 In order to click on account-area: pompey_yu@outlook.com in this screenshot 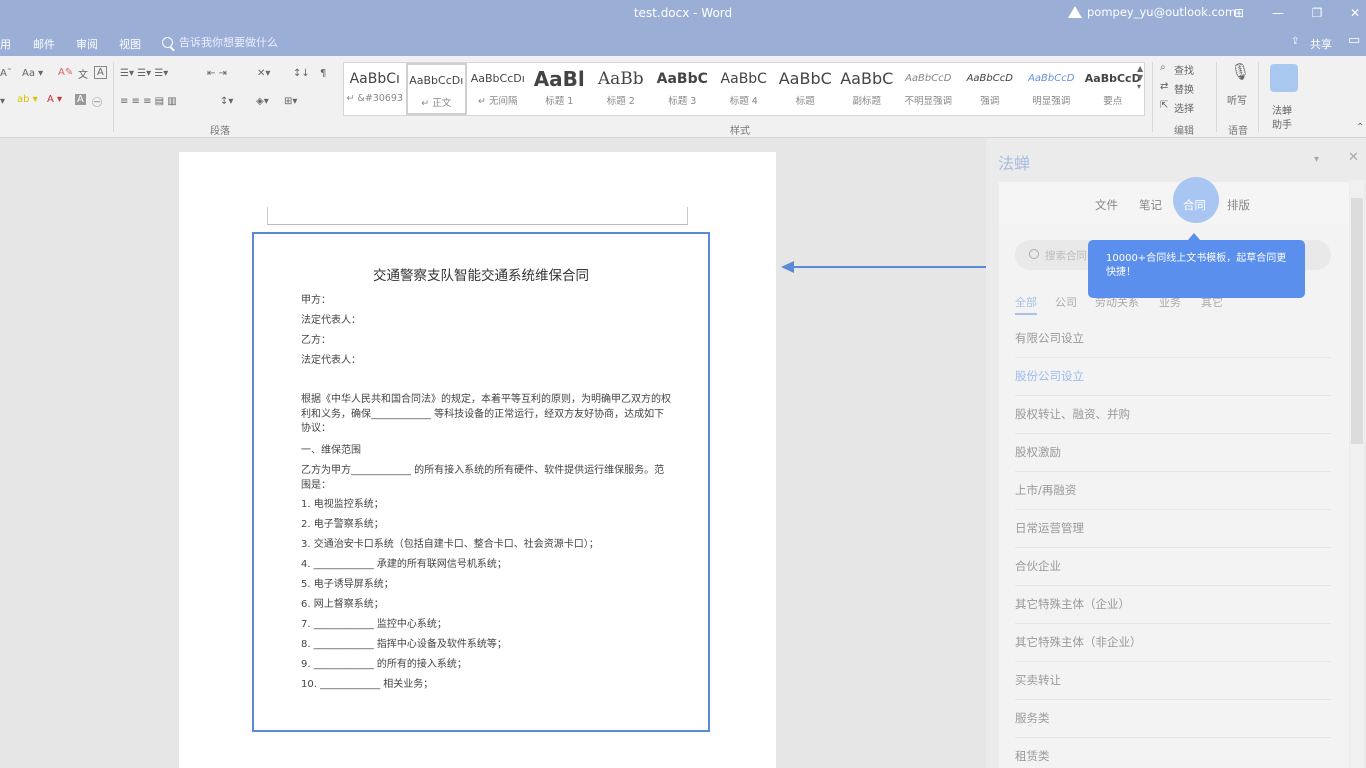, I will do `click(1152, 12)`.